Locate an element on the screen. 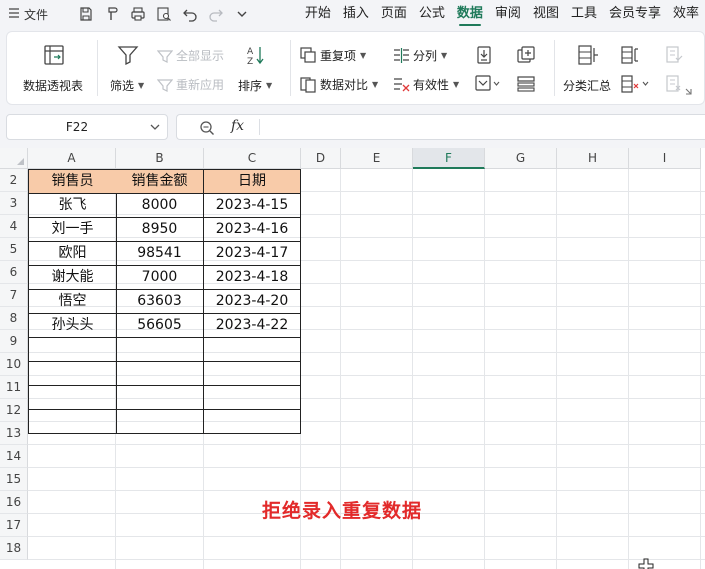 The height and width of the screenshot is (569, 705). row-header-6: 6 is located at coordinates (14, 272).